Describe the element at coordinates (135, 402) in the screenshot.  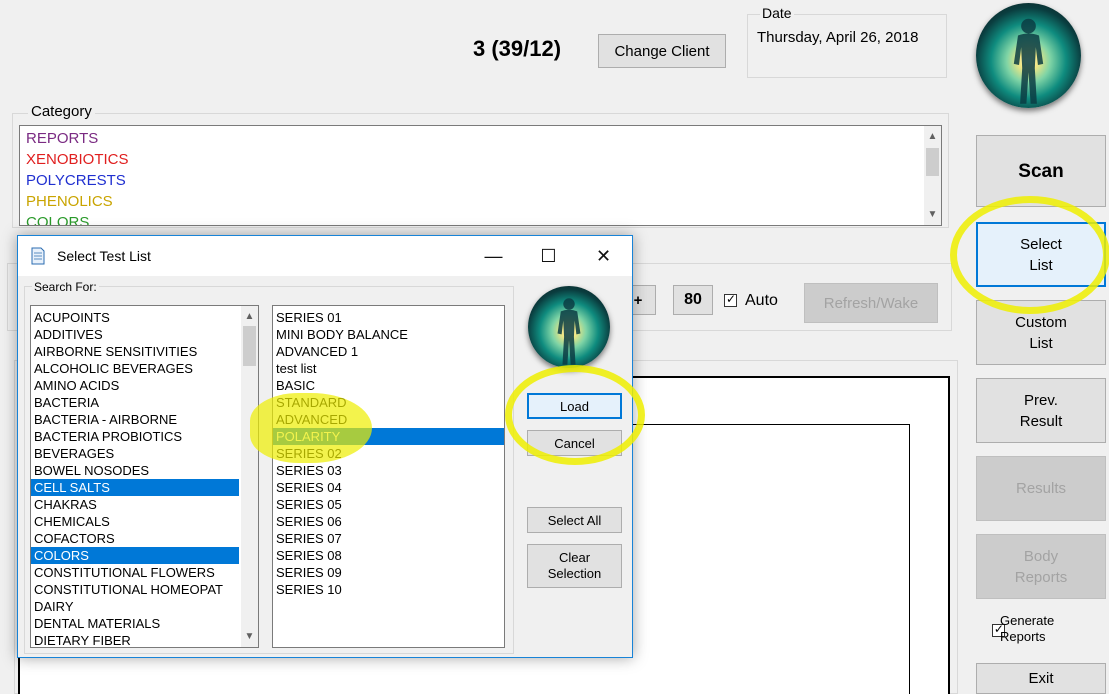
I see `test-category-item: BACTERIA` at that location.